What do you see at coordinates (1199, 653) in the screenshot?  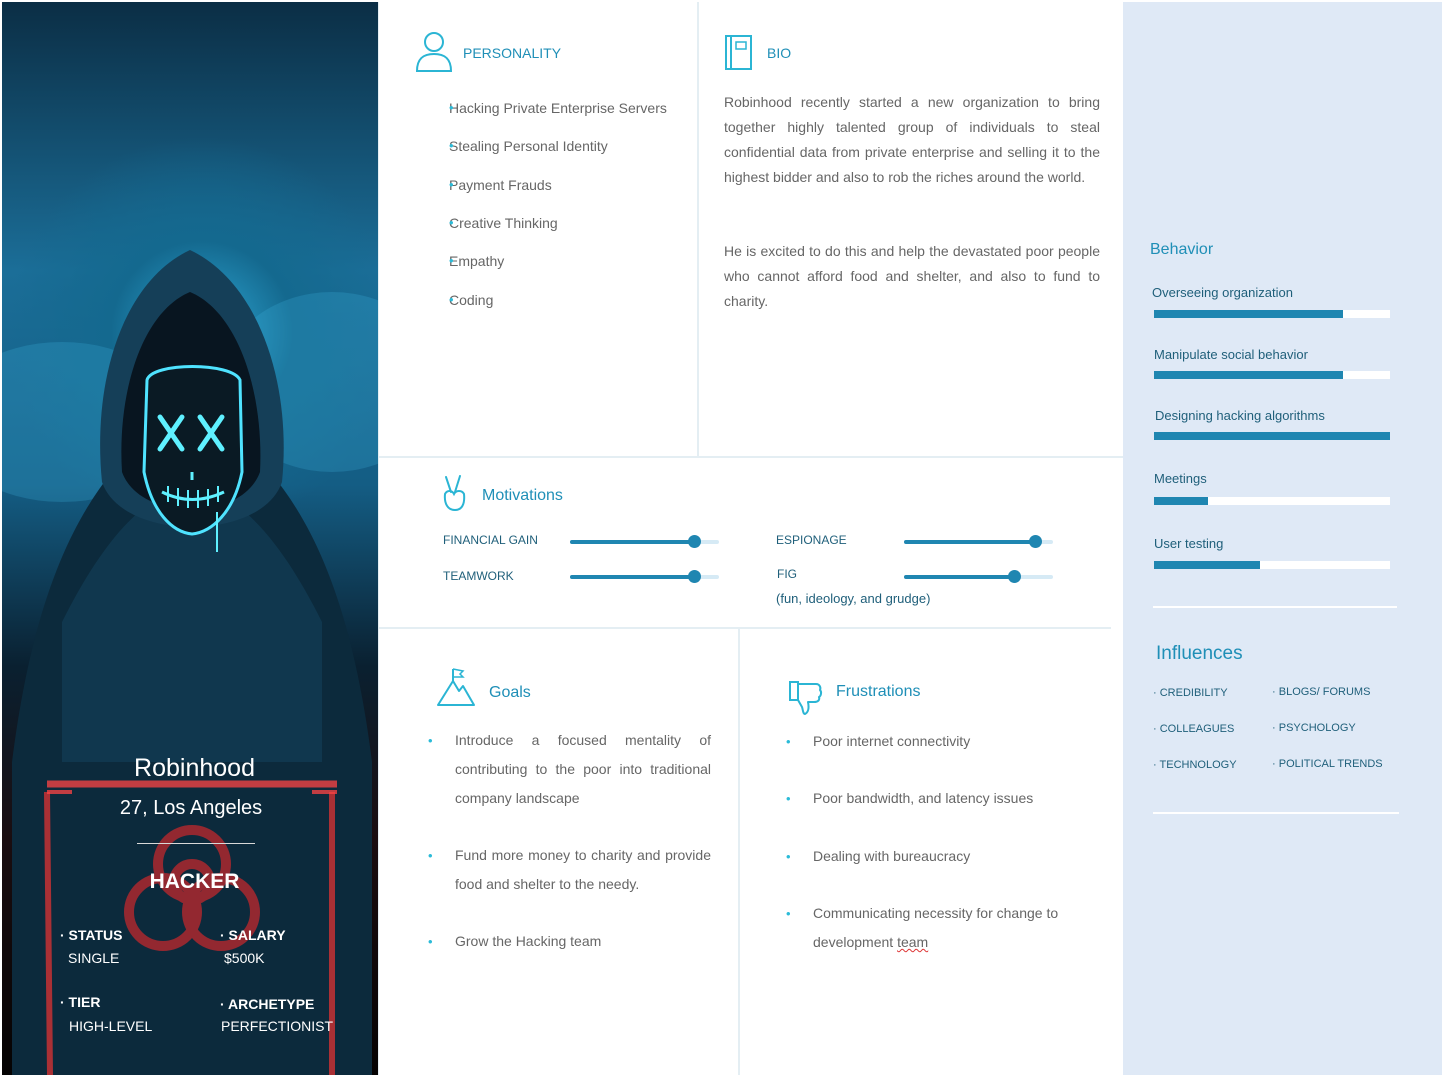 I see `influences-title: Influences` at bounding box center [1199, 653].